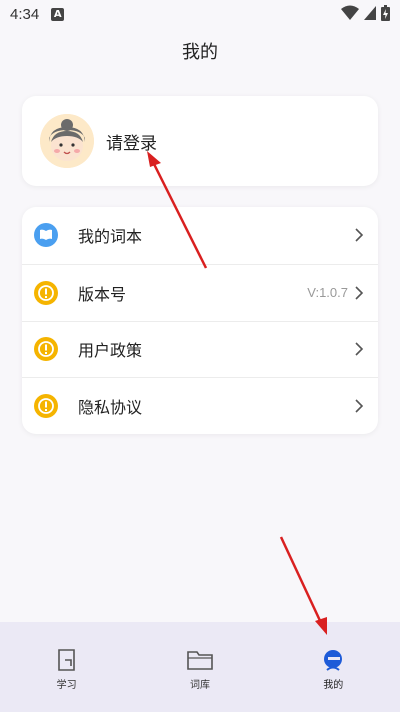 This screenshot has height=712, width=400. What do you see at coordinates (200, 52) in the screenshot?
I see `page-title: 我的` at bounding box center [200, 52].